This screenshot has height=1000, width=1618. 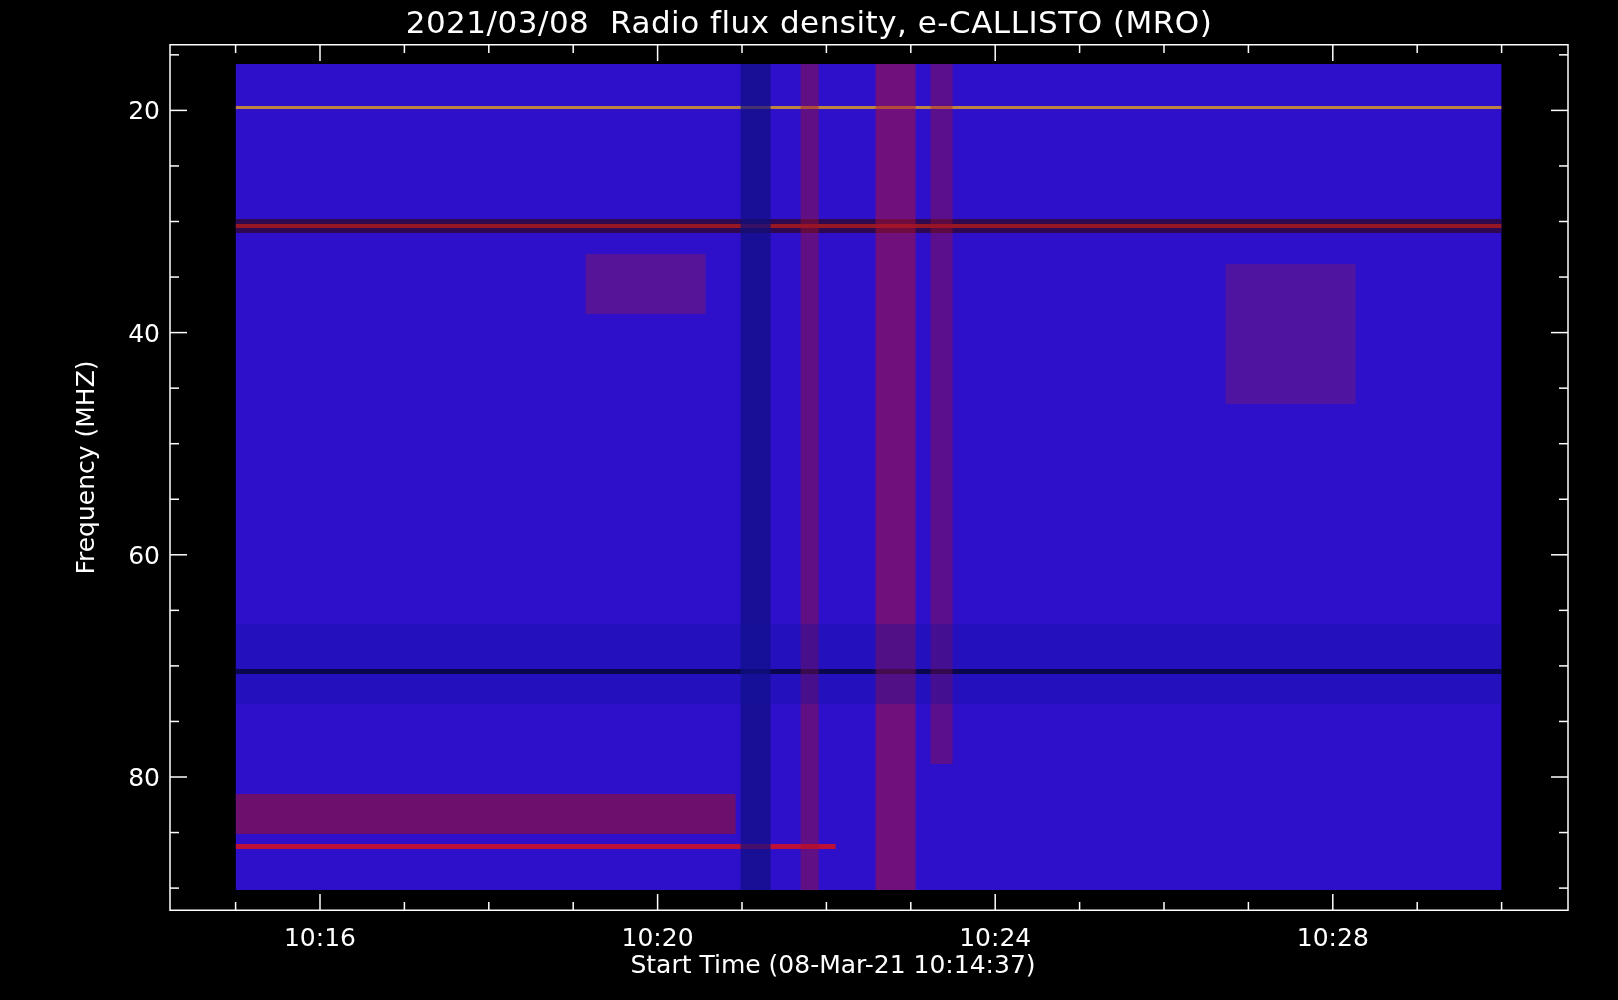 I want to click on y-tick-label: 80, so click(x=144, y=777).